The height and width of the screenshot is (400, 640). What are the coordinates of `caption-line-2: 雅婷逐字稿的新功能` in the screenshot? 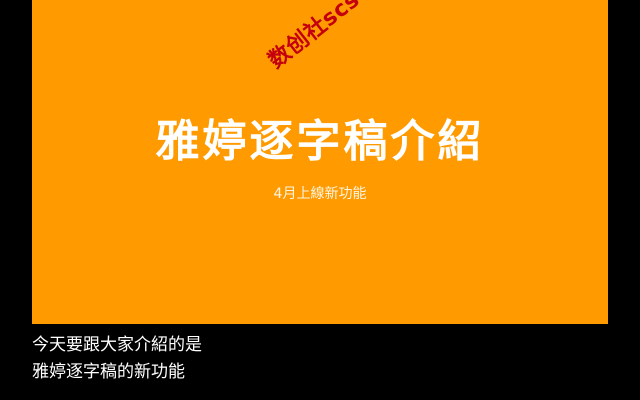 It's located at (108, 372).